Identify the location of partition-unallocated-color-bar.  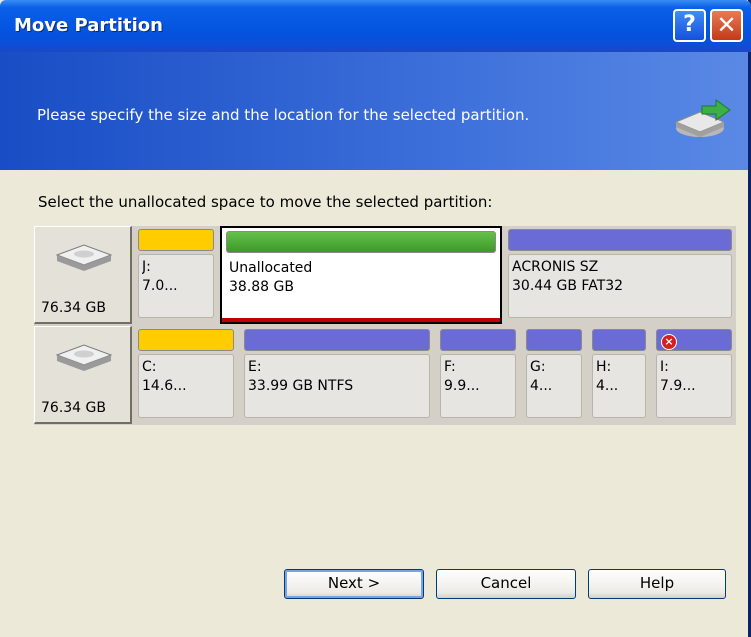
(361, 242).